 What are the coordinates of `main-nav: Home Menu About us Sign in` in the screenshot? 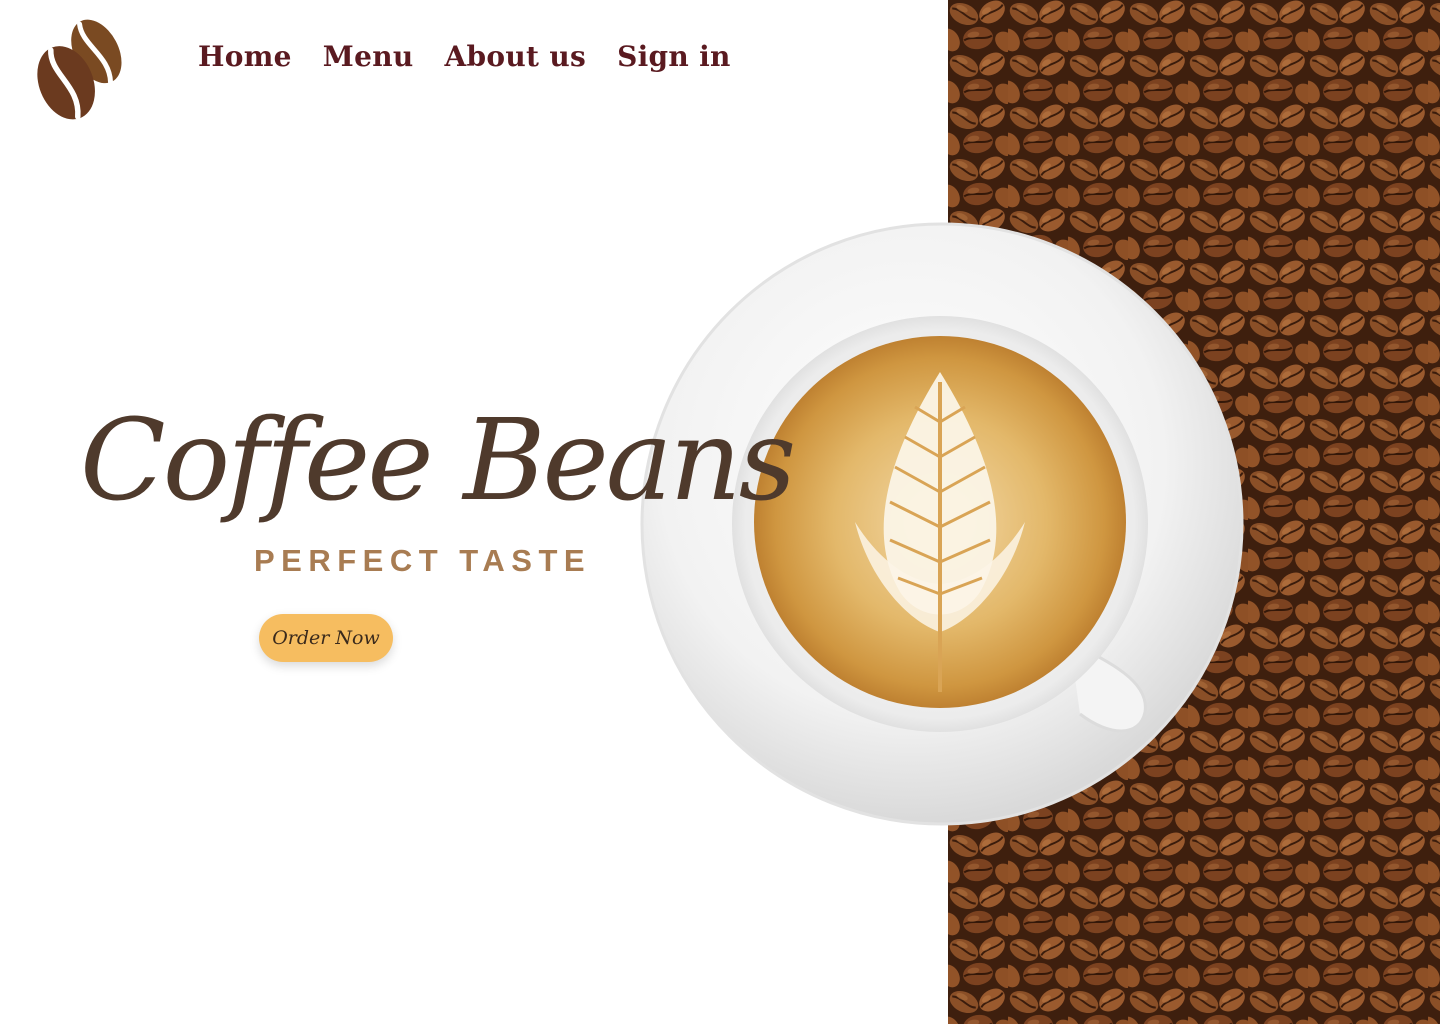 It's located at (464, 56).